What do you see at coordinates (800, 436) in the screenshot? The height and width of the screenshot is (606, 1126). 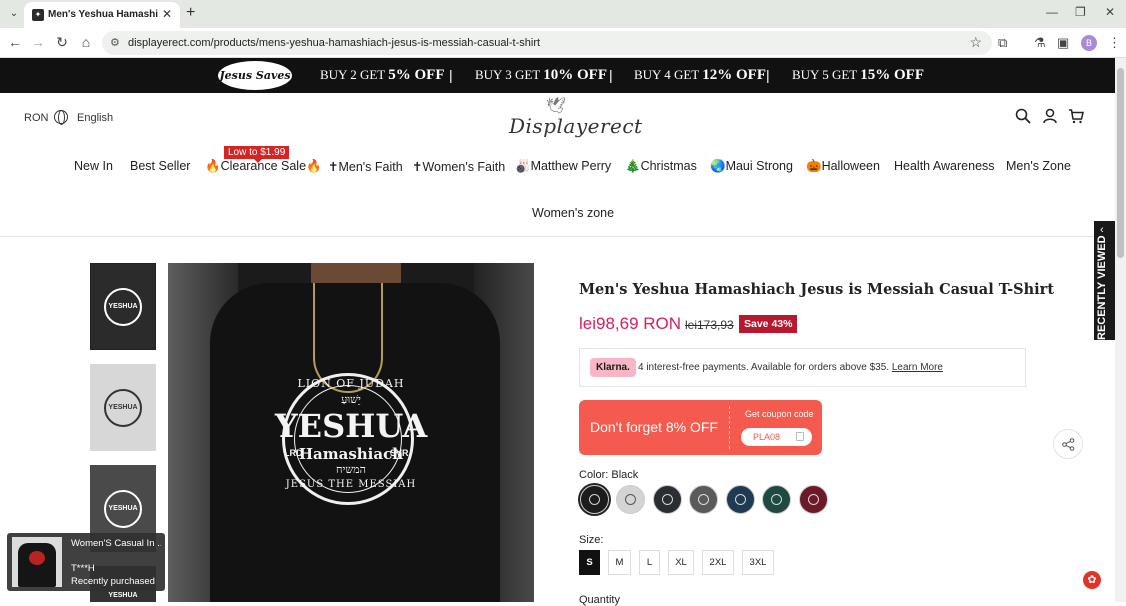 I see `copy-icon` at bounding box center [800, 436].